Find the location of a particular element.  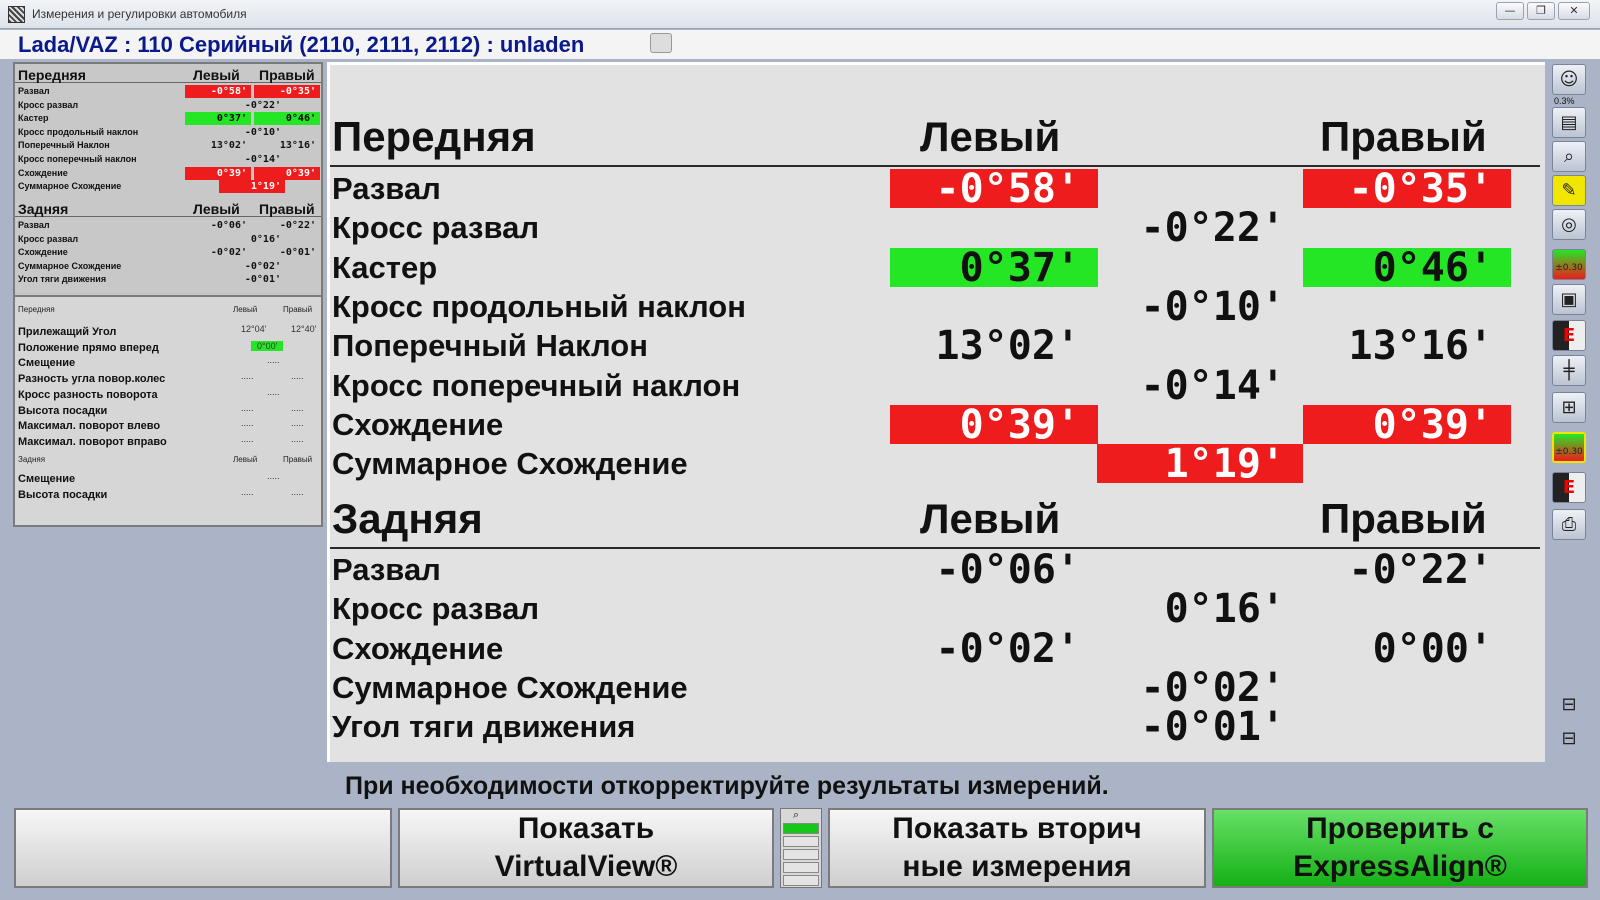

gauge-icon: ⊞ is located at coordinates (1569, 407).